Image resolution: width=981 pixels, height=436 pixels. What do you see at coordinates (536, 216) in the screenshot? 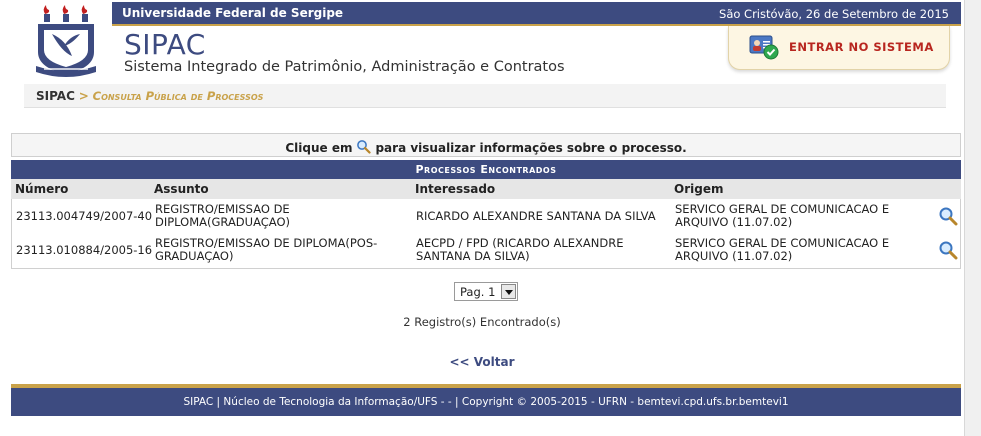
I see `cell-interessado: RICARDO ALEXANDRE SANTANA DA SILVA` at bounding box center [536, 216].